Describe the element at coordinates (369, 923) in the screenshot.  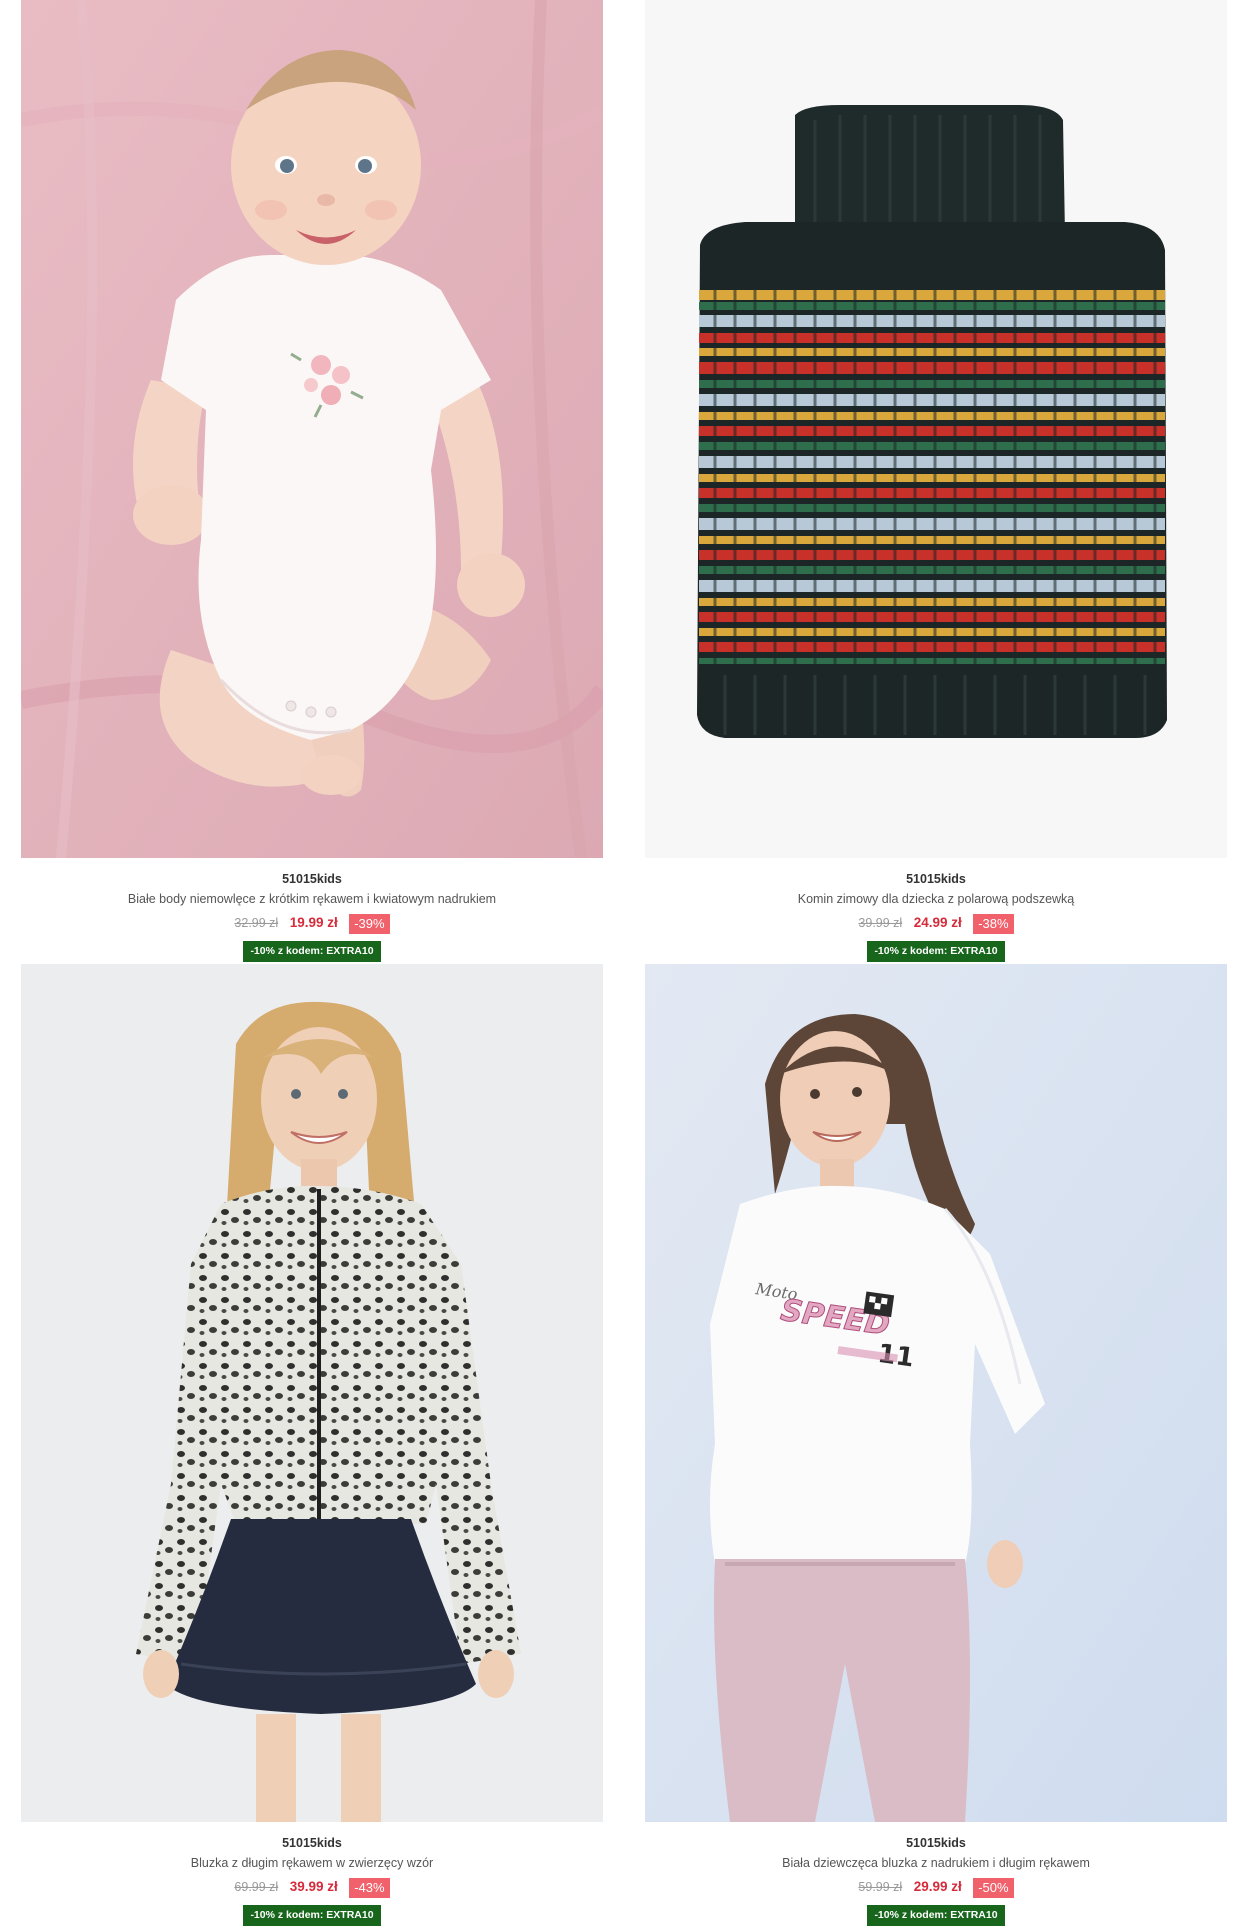
I see `discount-badge: -39%` at that location.